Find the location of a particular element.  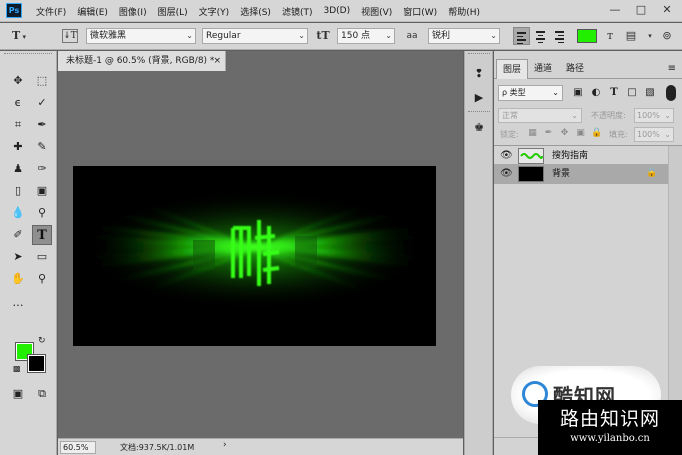

close-tab-icon: × is located at coordinates (217, 61).